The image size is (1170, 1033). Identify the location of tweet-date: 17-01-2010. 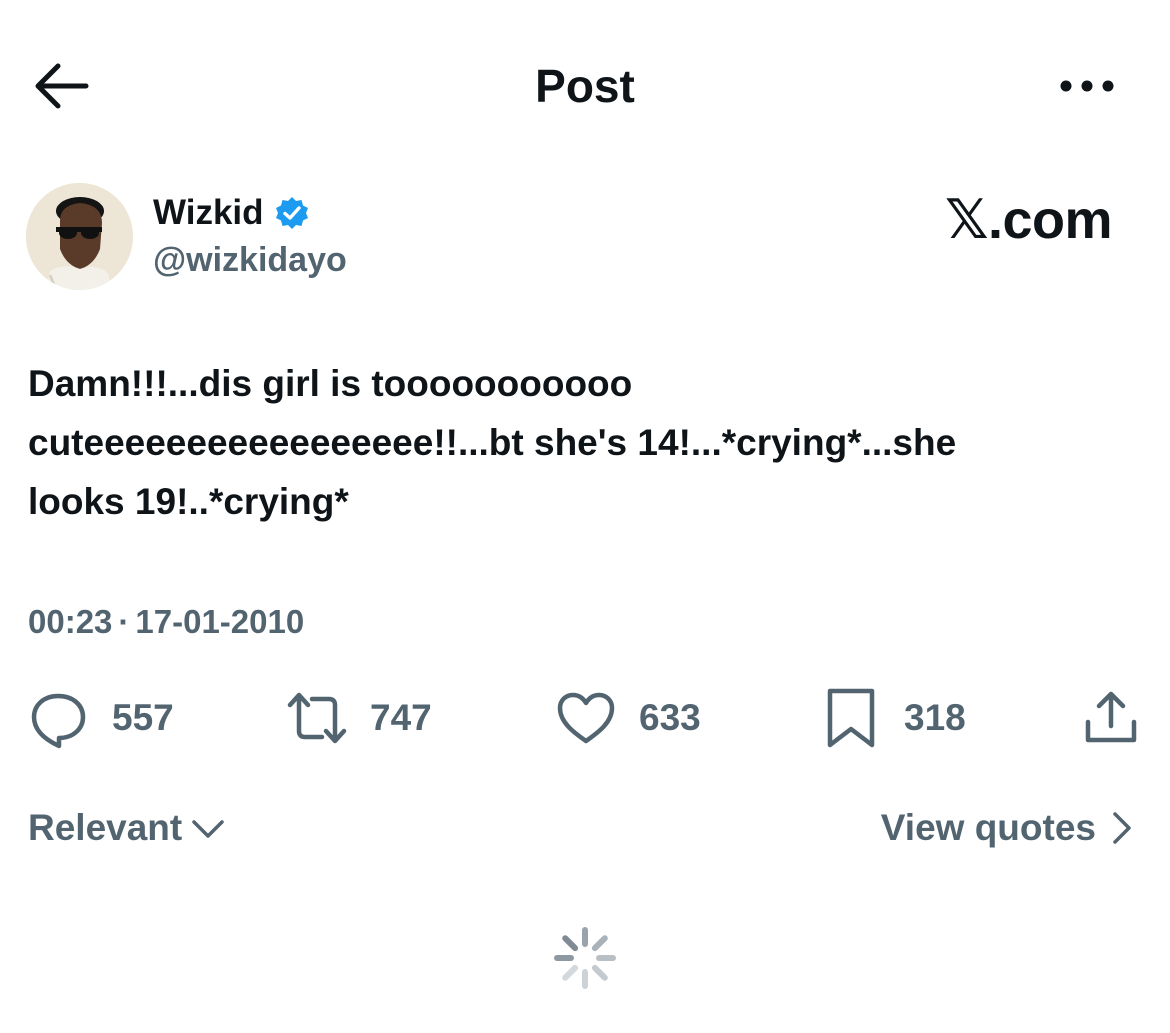
(220, 621).